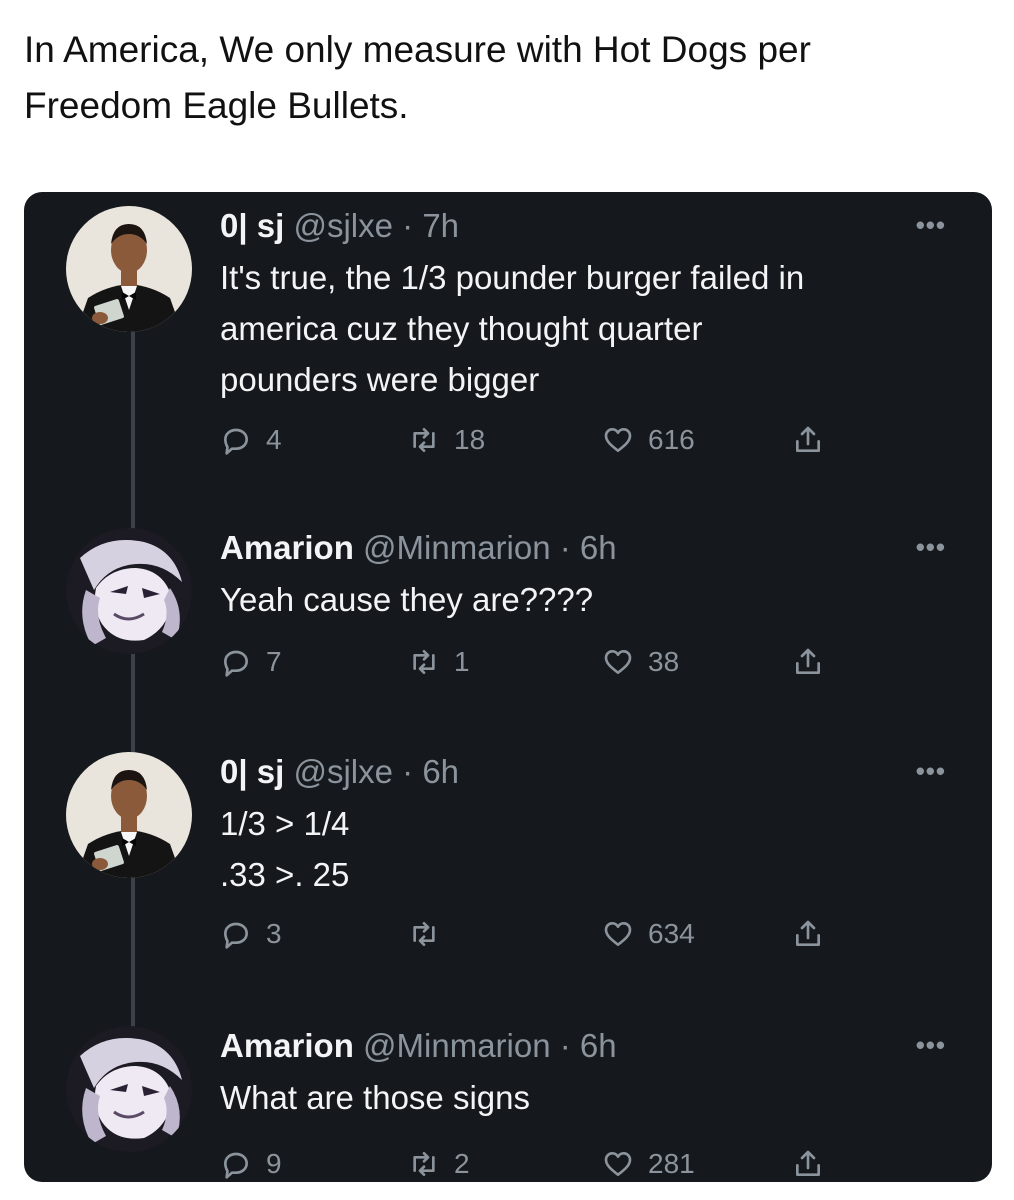  I want to click on tweet-text-line: What are those signs, so click(375, 1097).